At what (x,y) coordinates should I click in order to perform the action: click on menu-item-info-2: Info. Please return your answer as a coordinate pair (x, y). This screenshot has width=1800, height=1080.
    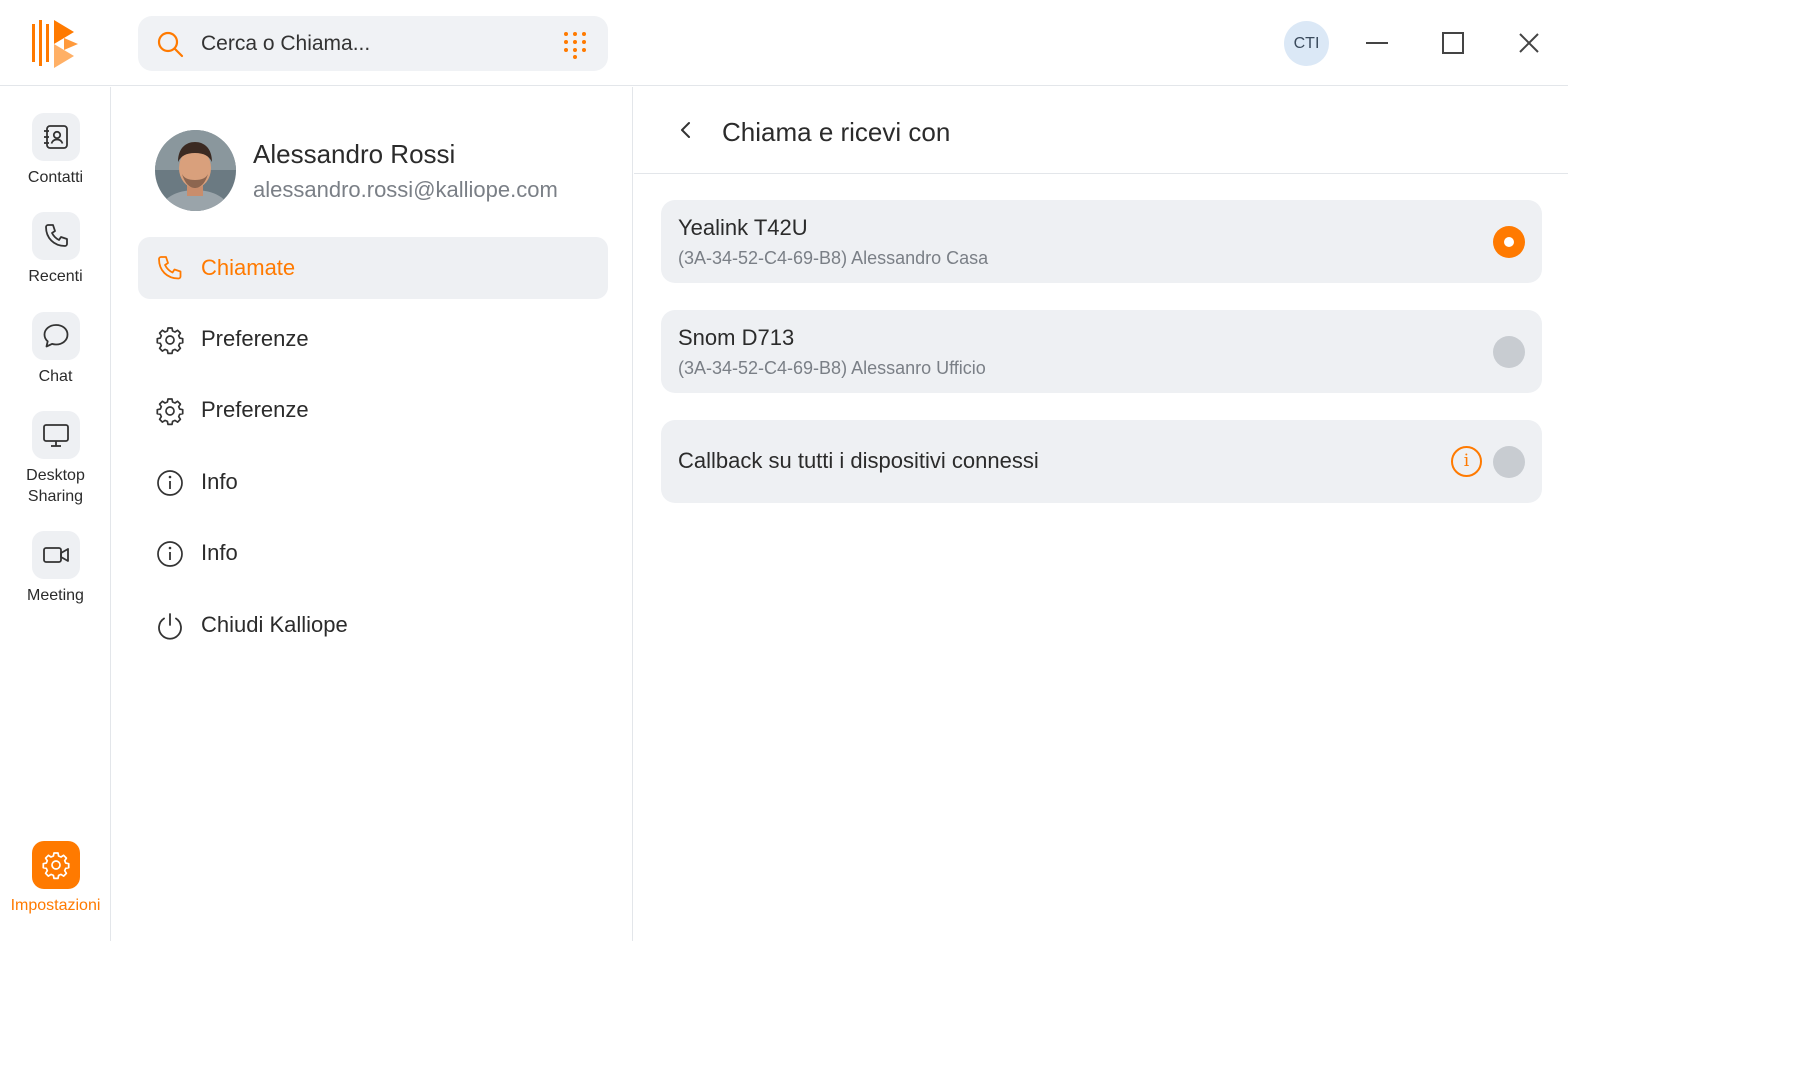
    Looking at the image, I should click on (373, 553).